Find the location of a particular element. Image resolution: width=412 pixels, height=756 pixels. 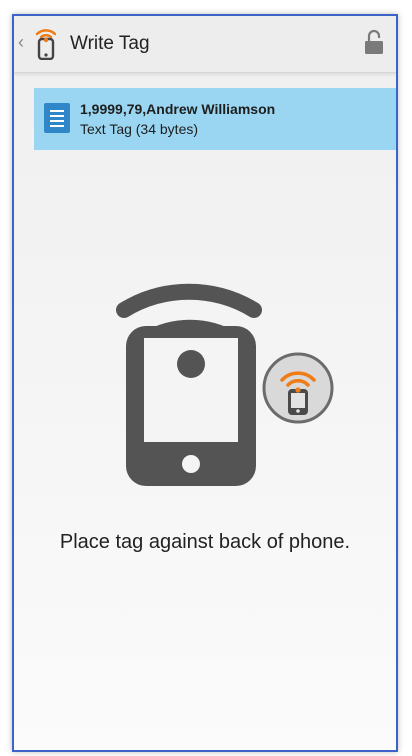

nfc-phone-illustration is located at coordinates (225, 384).